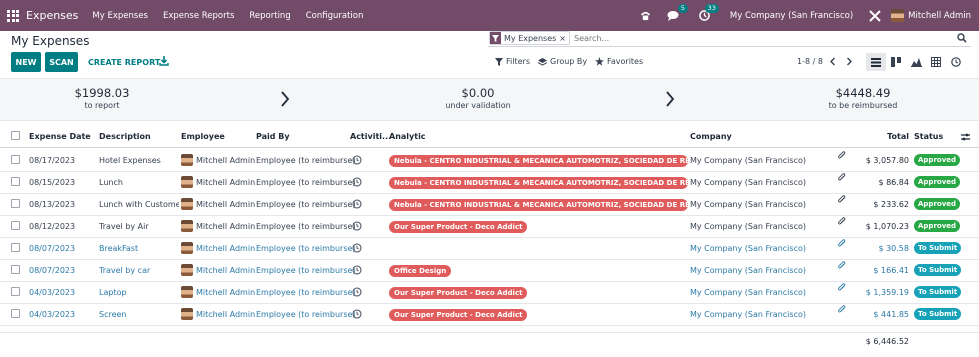 This screenshot has width=979, height=357. What do you see at coordinates (458, 227) in the screenshot?
I see `analytic-tag: Our Super Product - Deco Addict` at bounding box center [458, 227].